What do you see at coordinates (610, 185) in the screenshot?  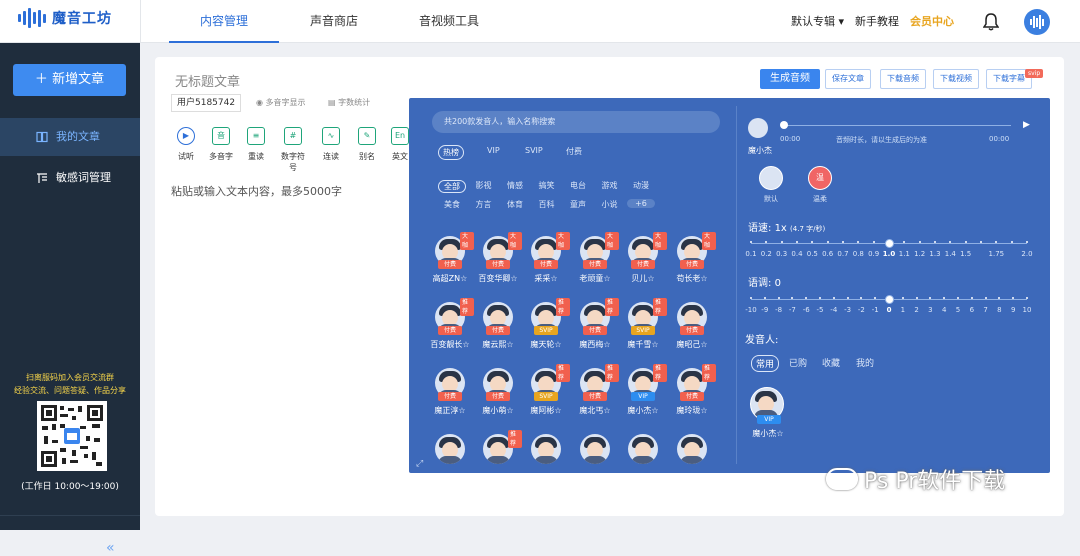 I see `category-categories_row1-5: 游戏` at bounding box center [610, 185].